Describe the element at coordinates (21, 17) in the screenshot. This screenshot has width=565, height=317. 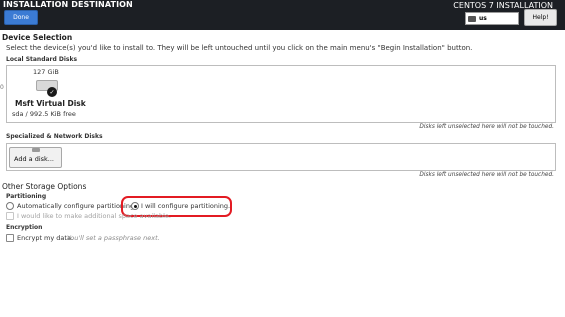
I see `done-button: Done` at that location.